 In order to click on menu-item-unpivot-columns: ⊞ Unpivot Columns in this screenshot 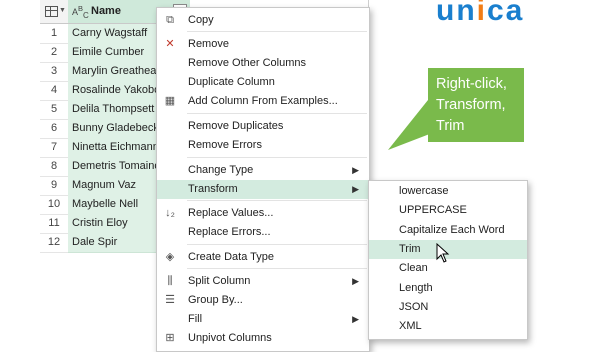, I will do `click(263, 338)`.